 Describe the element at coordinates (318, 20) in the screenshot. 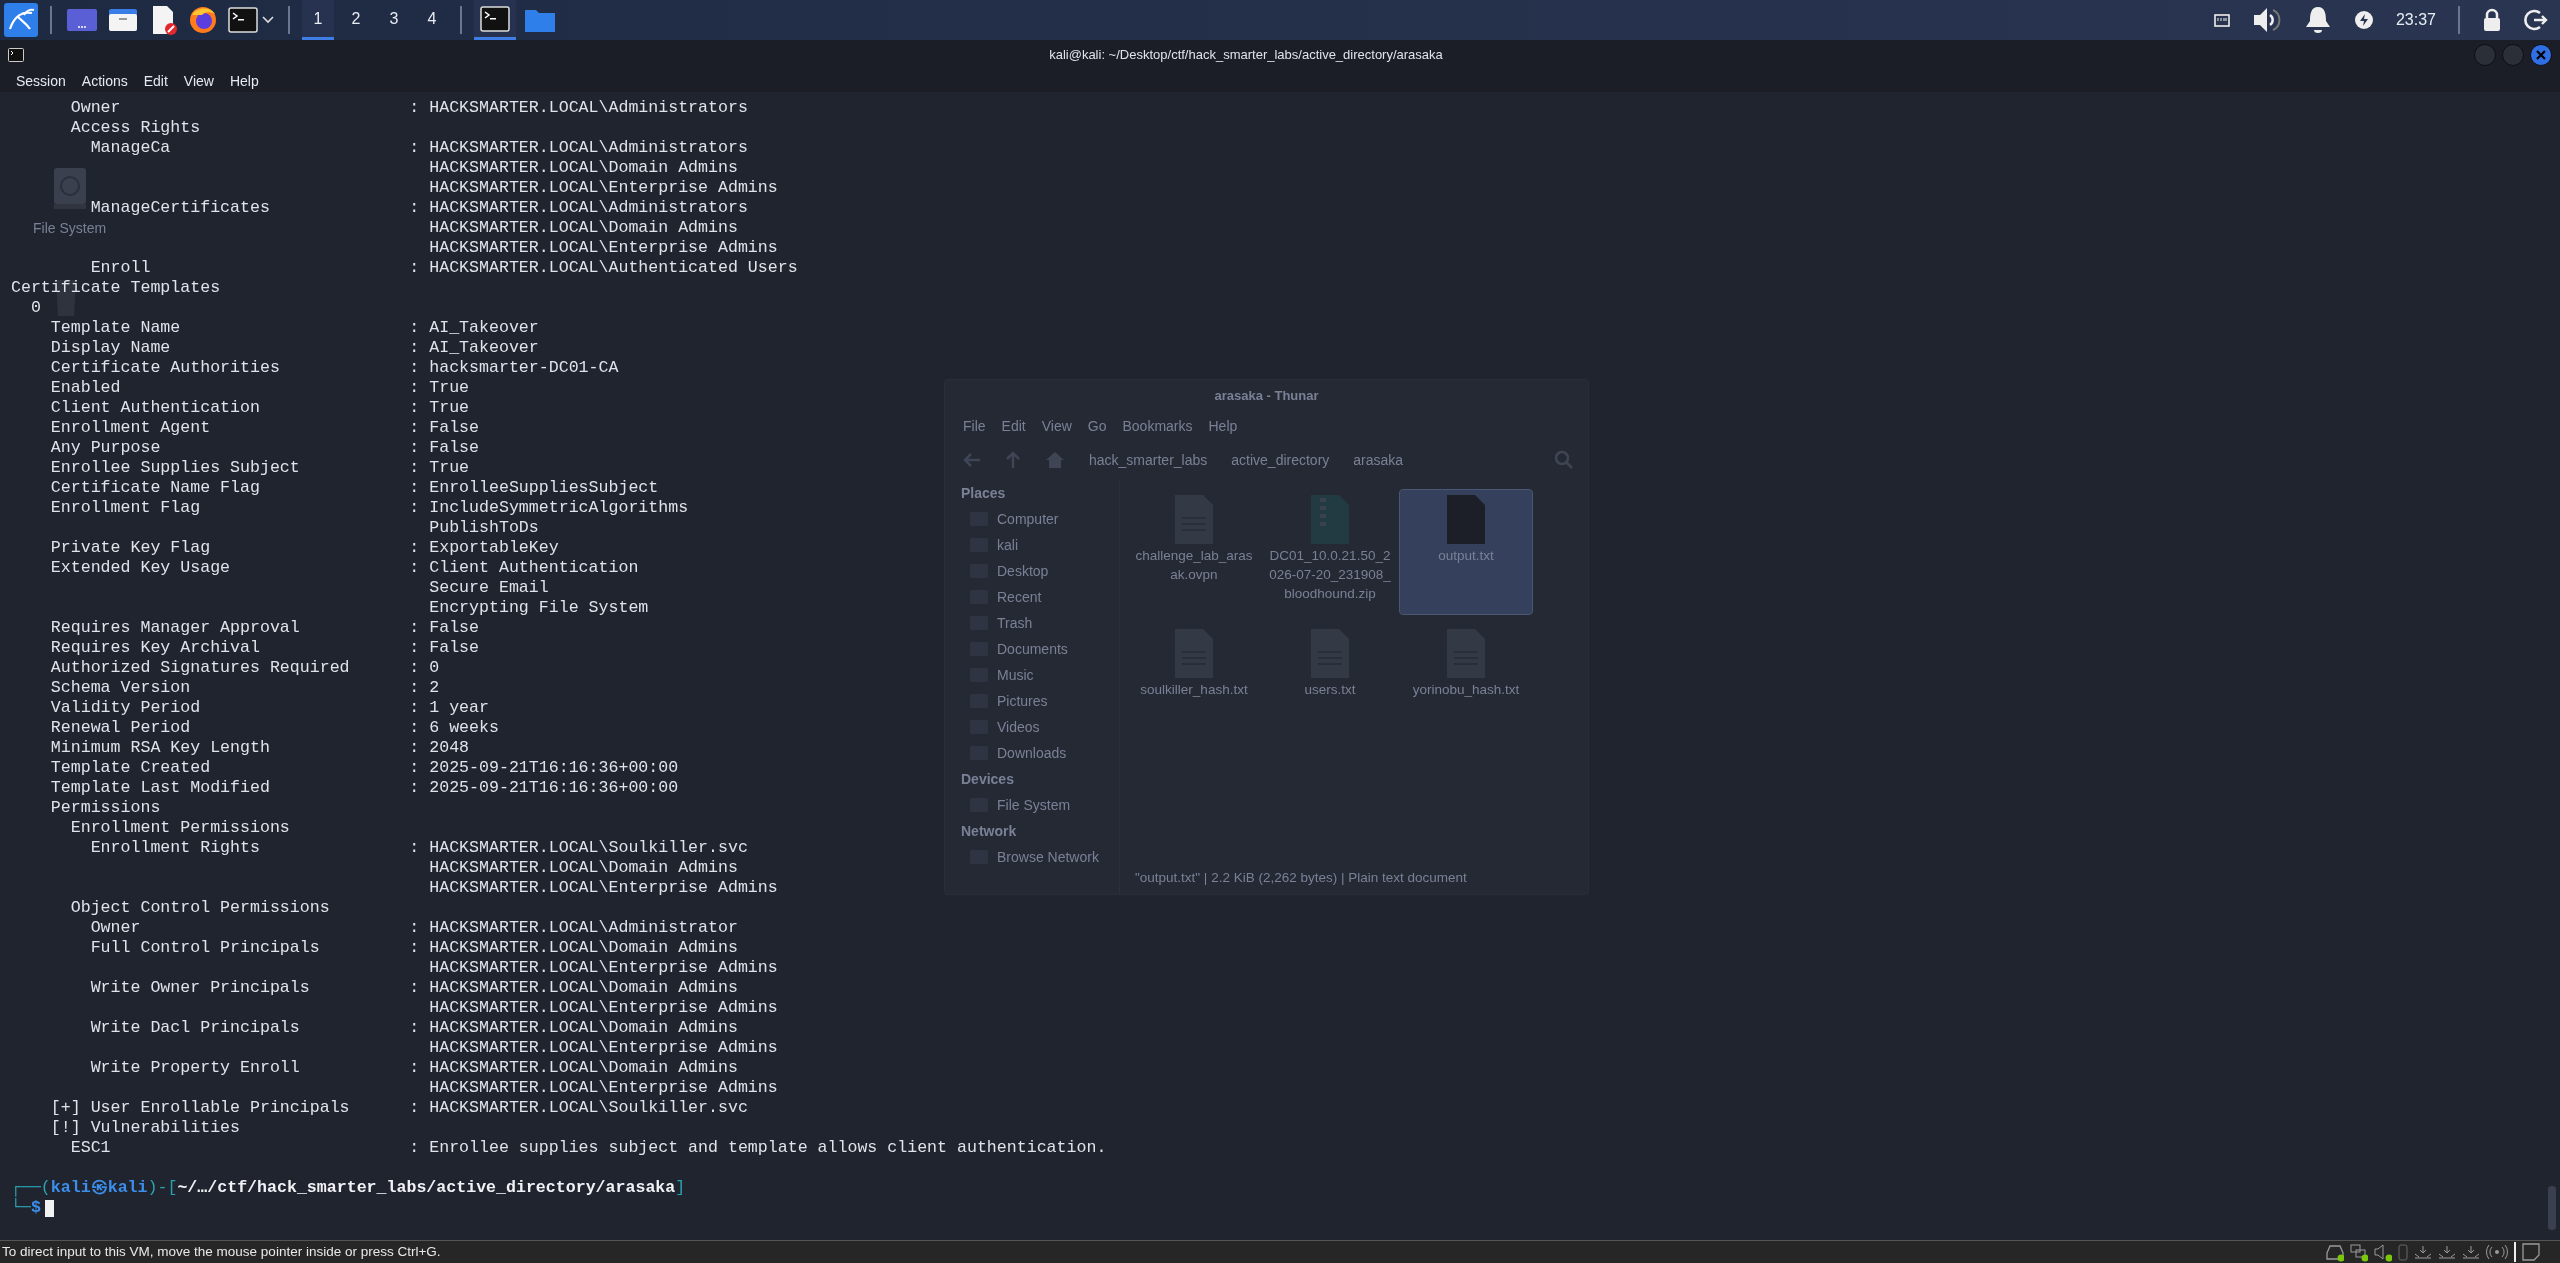

I see `workspace-button: 1` at that location.